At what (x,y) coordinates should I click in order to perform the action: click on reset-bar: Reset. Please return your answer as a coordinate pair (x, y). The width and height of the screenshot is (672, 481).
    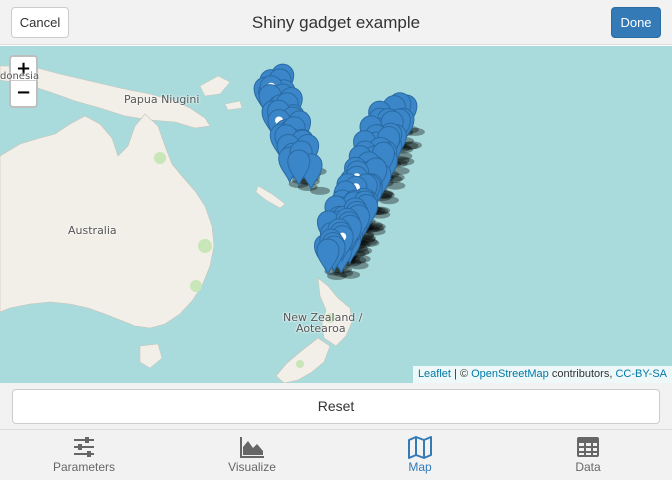
    Looking at the image, I should click on (336, 406).